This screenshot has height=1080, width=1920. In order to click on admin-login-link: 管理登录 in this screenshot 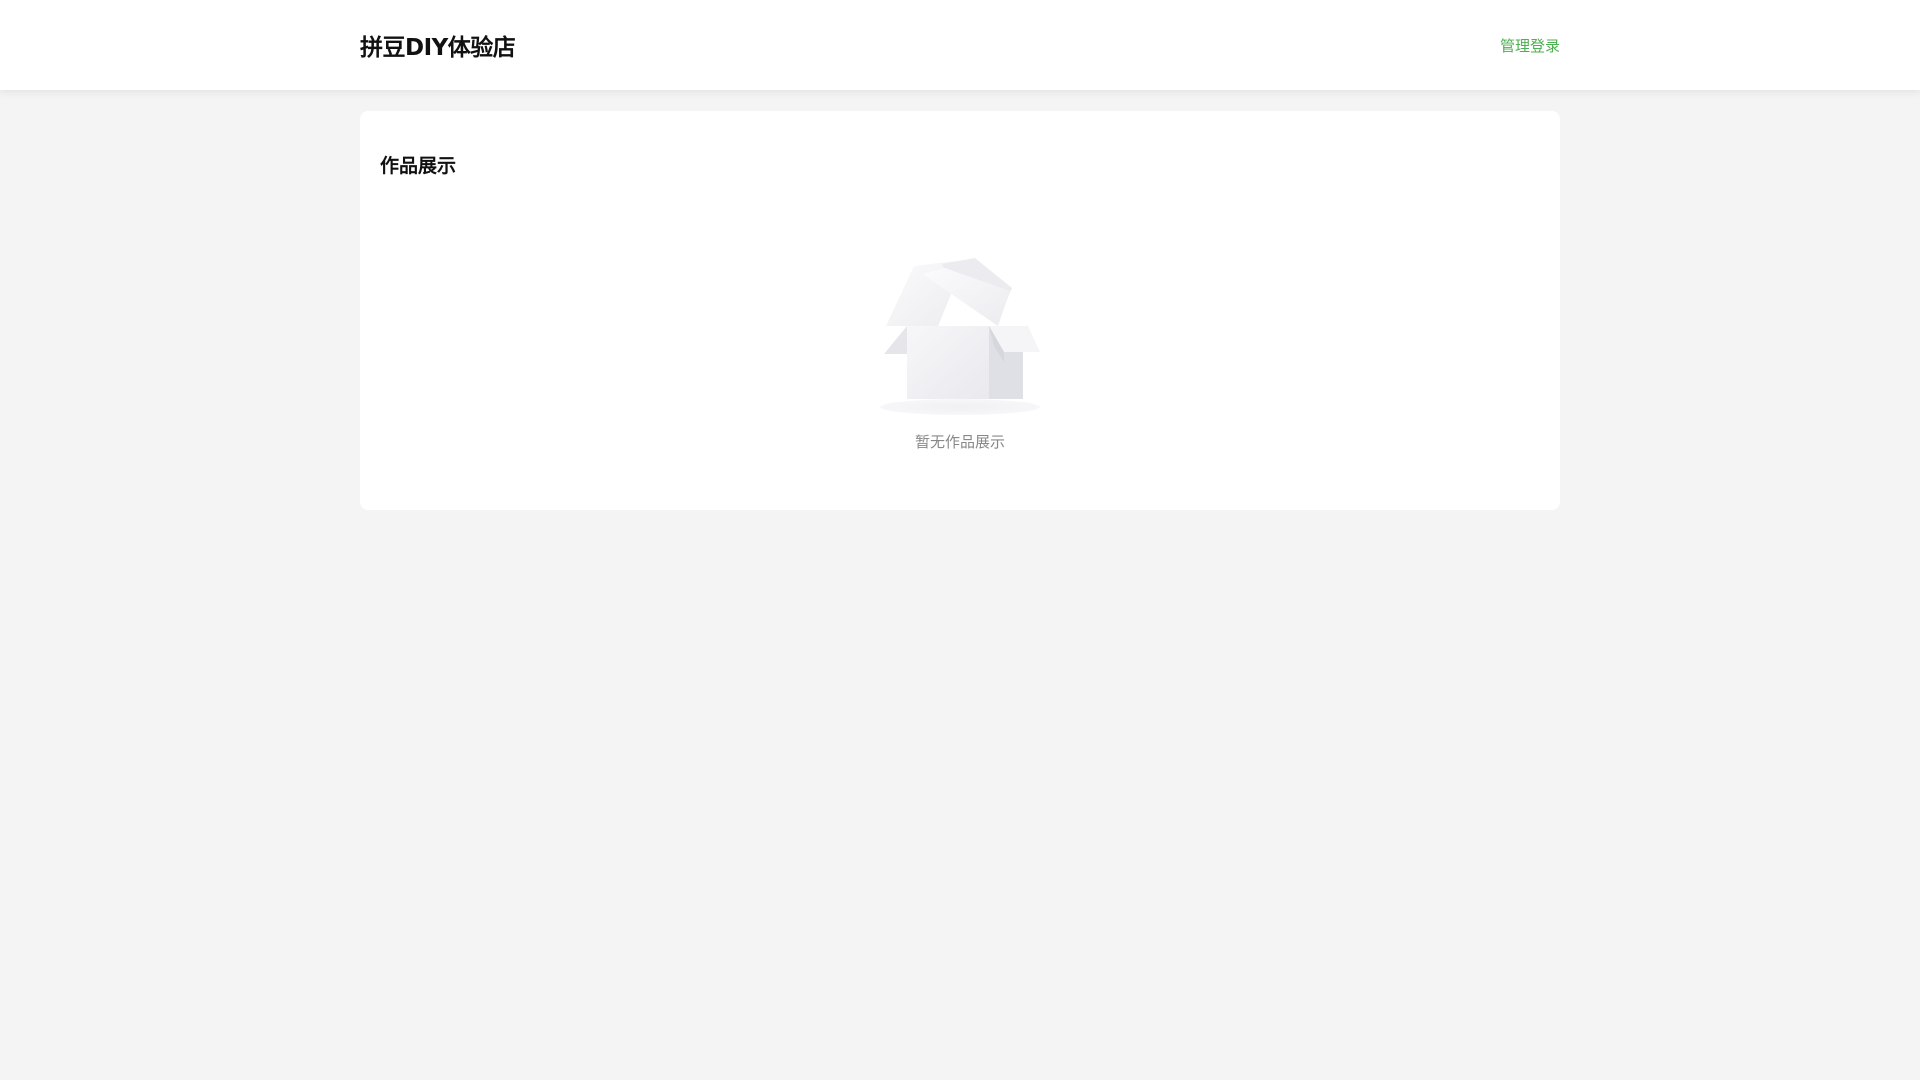, I will do `click(1530, 45)`.